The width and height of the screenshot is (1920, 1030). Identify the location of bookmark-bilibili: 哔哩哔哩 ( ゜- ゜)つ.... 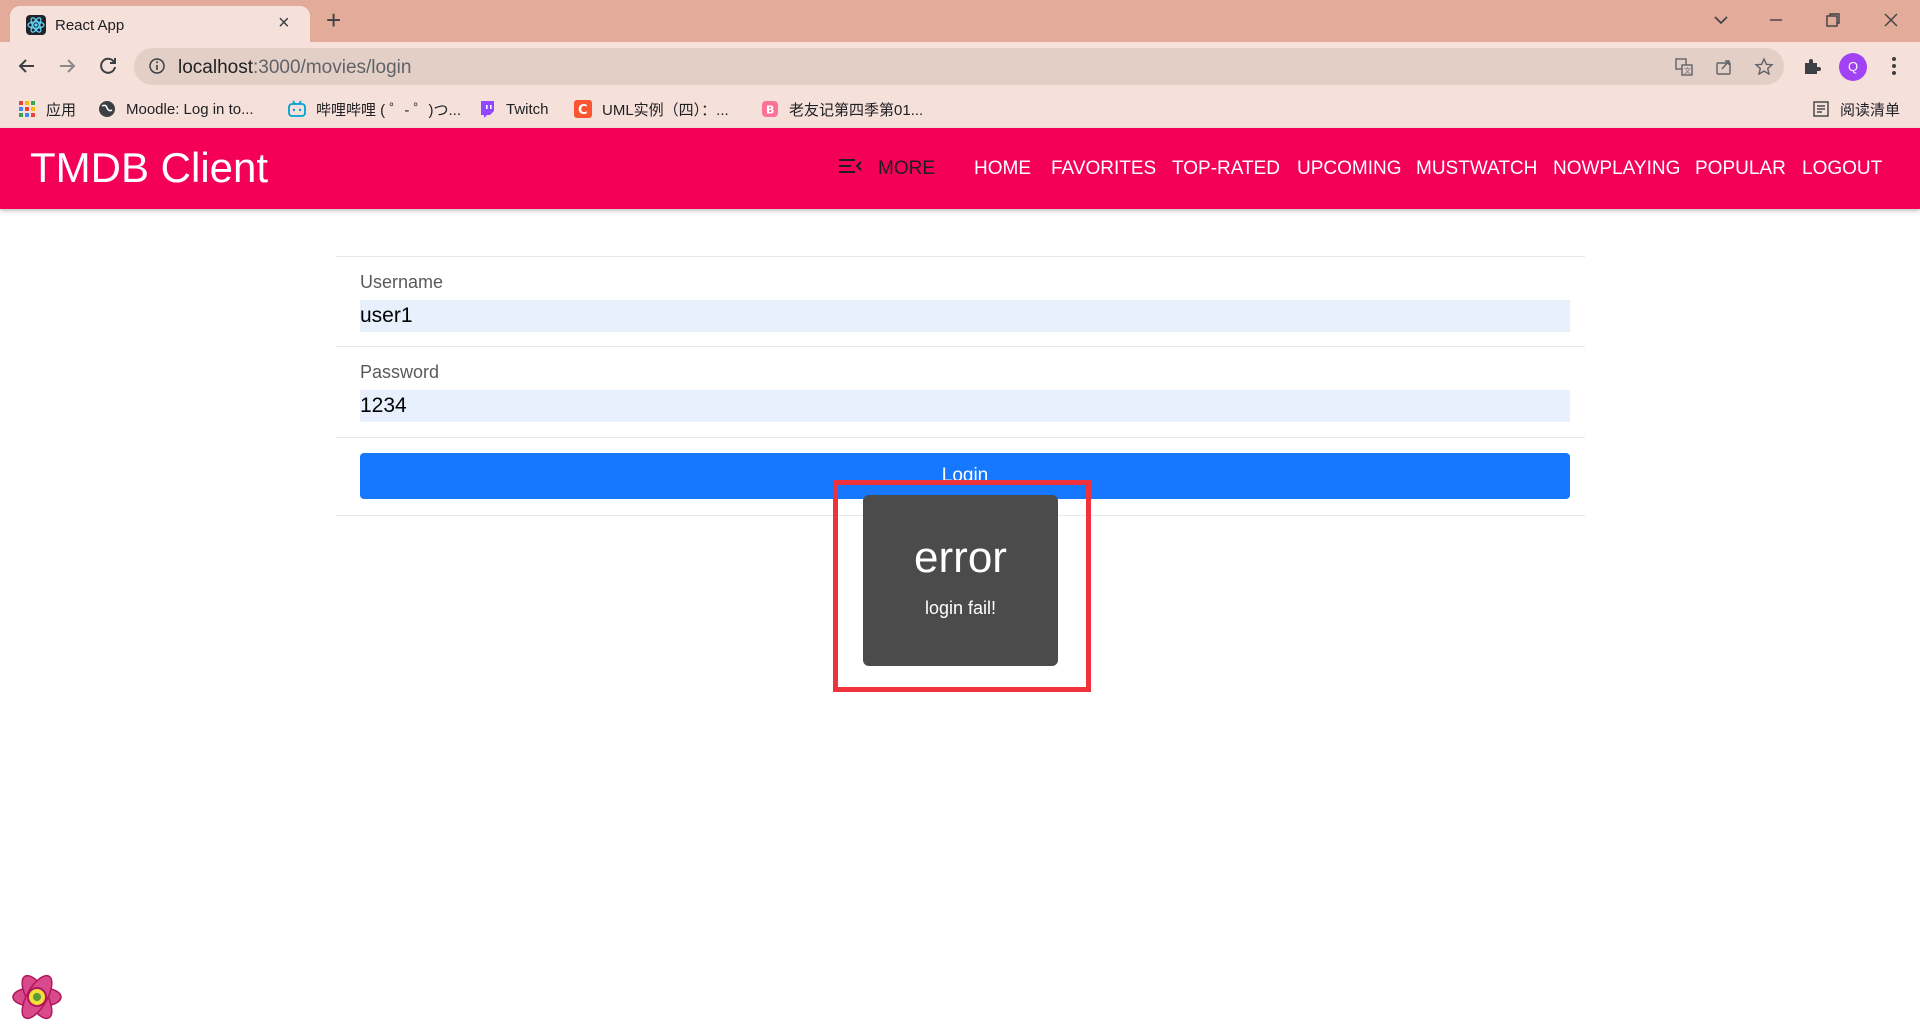
(374, 109).